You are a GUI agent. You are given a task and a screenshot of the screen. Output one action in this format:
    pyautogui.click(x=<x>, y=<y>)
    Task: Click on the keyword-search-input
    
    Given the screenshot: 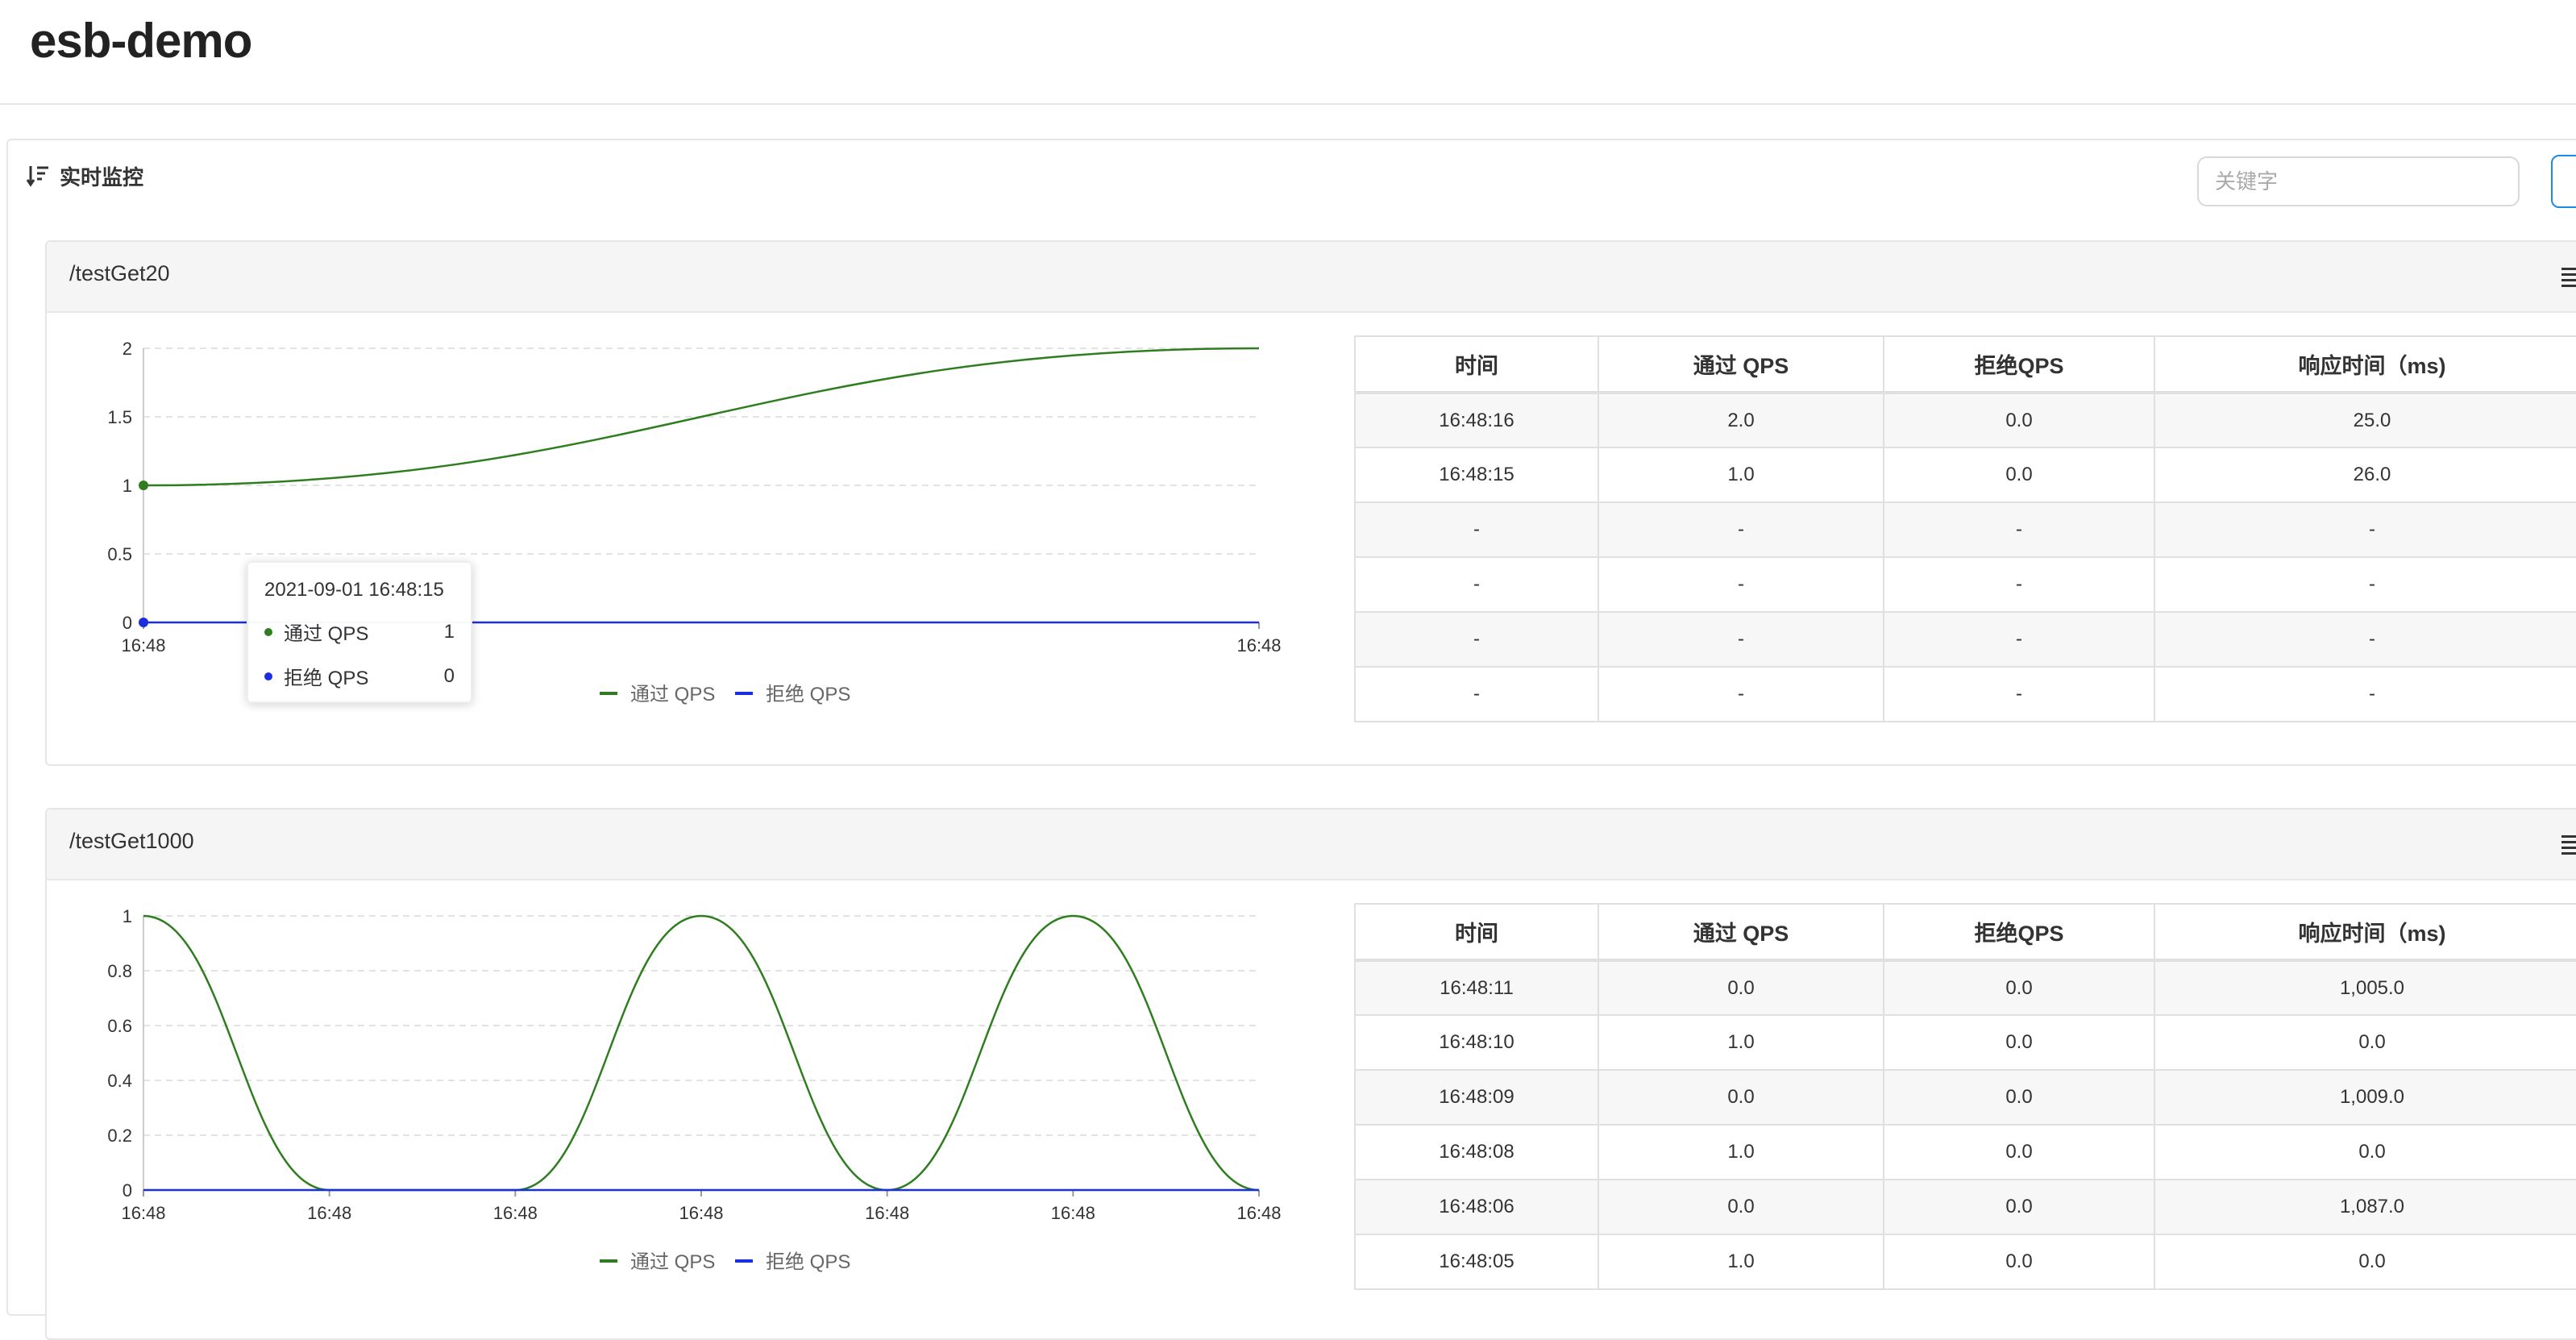 What is the action you would take?
    pyautogui.click(x=2358, y=181)
    